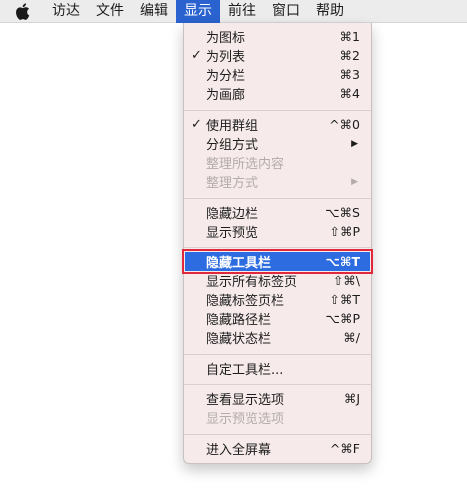  What do you see at coordinates (349, 74) in the screenshot?
I see `menu-item-shortcut: ⌘3` at bounding box center [349, 74].